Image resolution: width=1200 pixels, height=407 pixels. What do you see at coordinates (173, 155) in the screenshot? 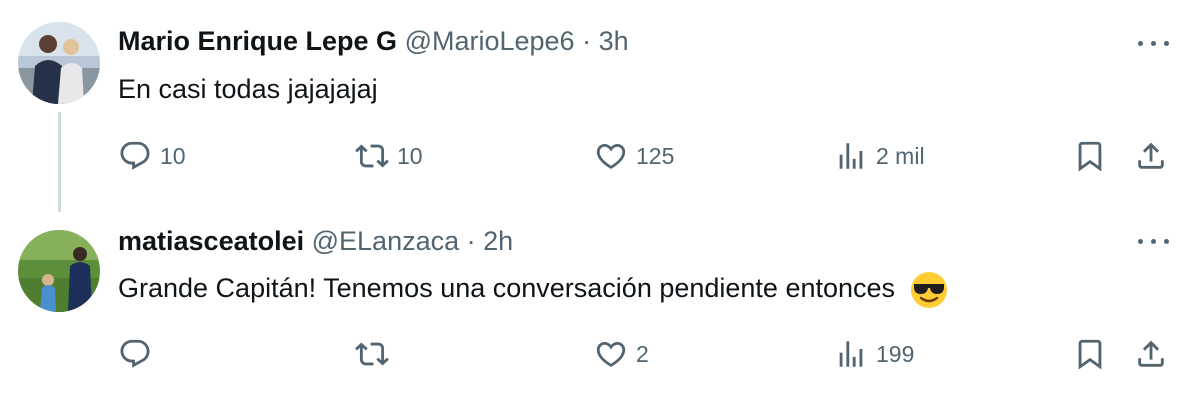
I see `reply-count: 10` at bounding box center [173, 155].